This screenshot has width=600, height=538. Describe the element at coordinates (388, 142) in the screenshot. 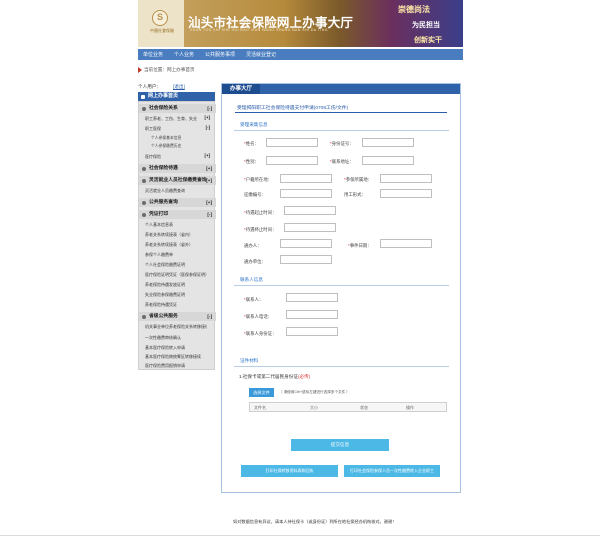

I see `id-number-input` at that location.